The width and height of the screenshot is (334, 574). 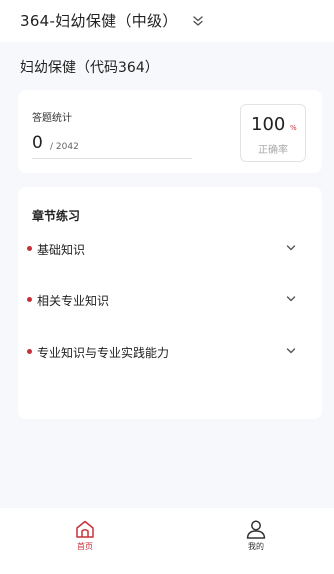 What do you see at coordinates (293, 128) in the screenshot?
I see `accuracy-unit: %` at bounding box center [293, 128].